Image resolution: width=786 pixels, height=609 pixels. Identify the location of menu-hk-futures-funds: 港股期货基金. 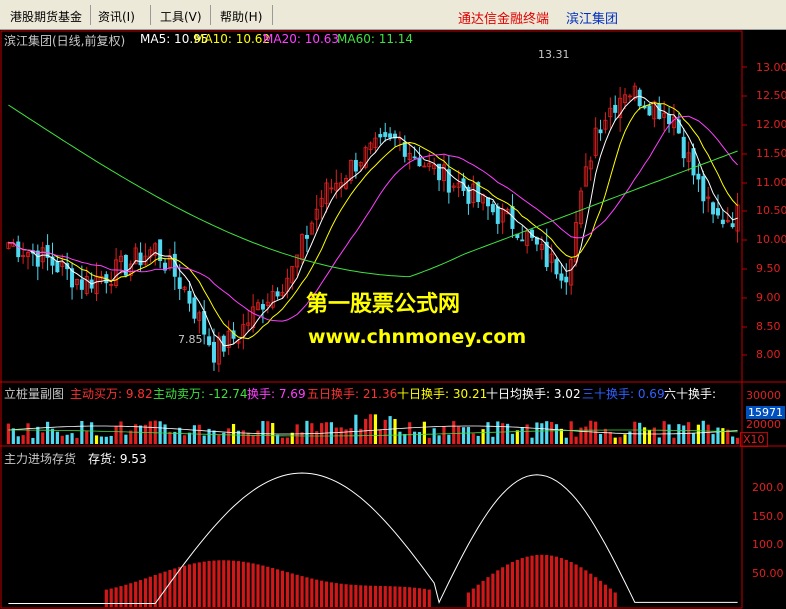
(46, 16).